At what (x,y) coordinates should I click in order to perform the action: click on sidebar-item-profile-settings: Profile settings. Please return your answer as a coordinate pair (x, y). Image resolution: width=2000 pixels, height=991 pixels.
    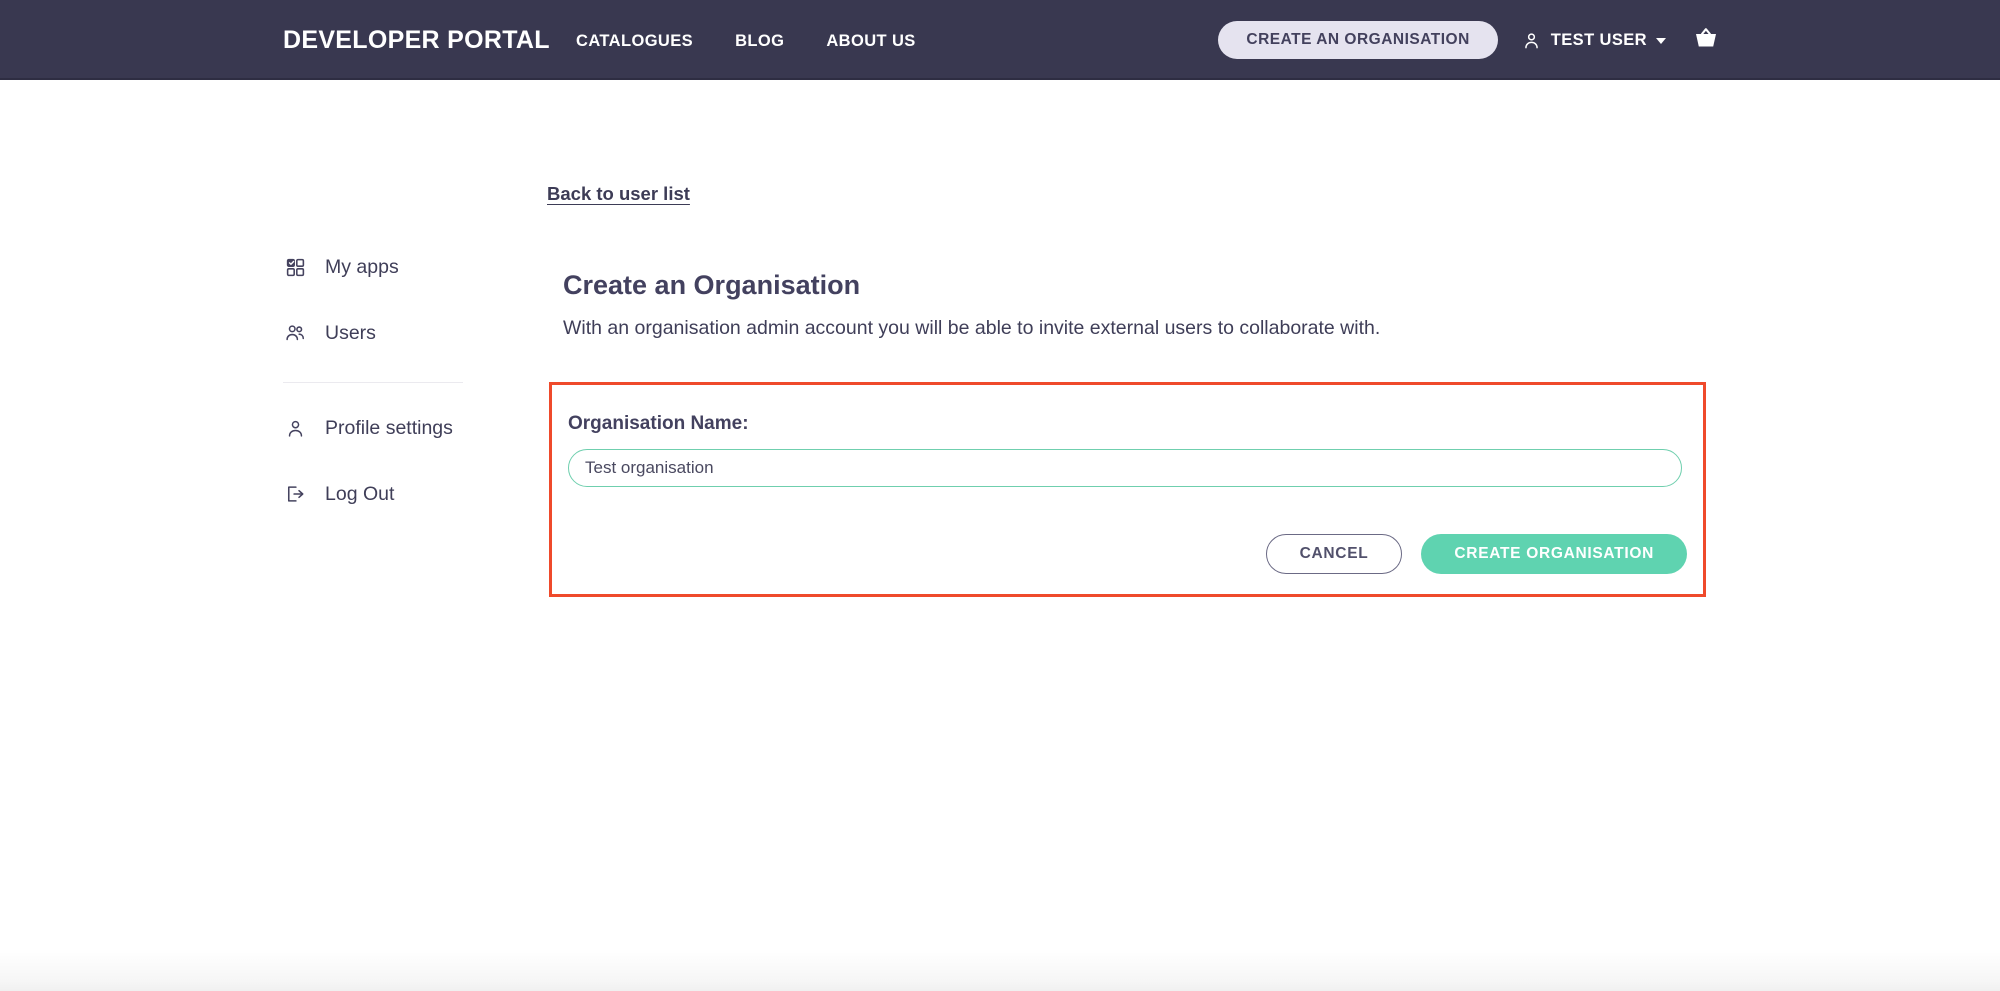
    Looking at the image, I should click on (373, 428).